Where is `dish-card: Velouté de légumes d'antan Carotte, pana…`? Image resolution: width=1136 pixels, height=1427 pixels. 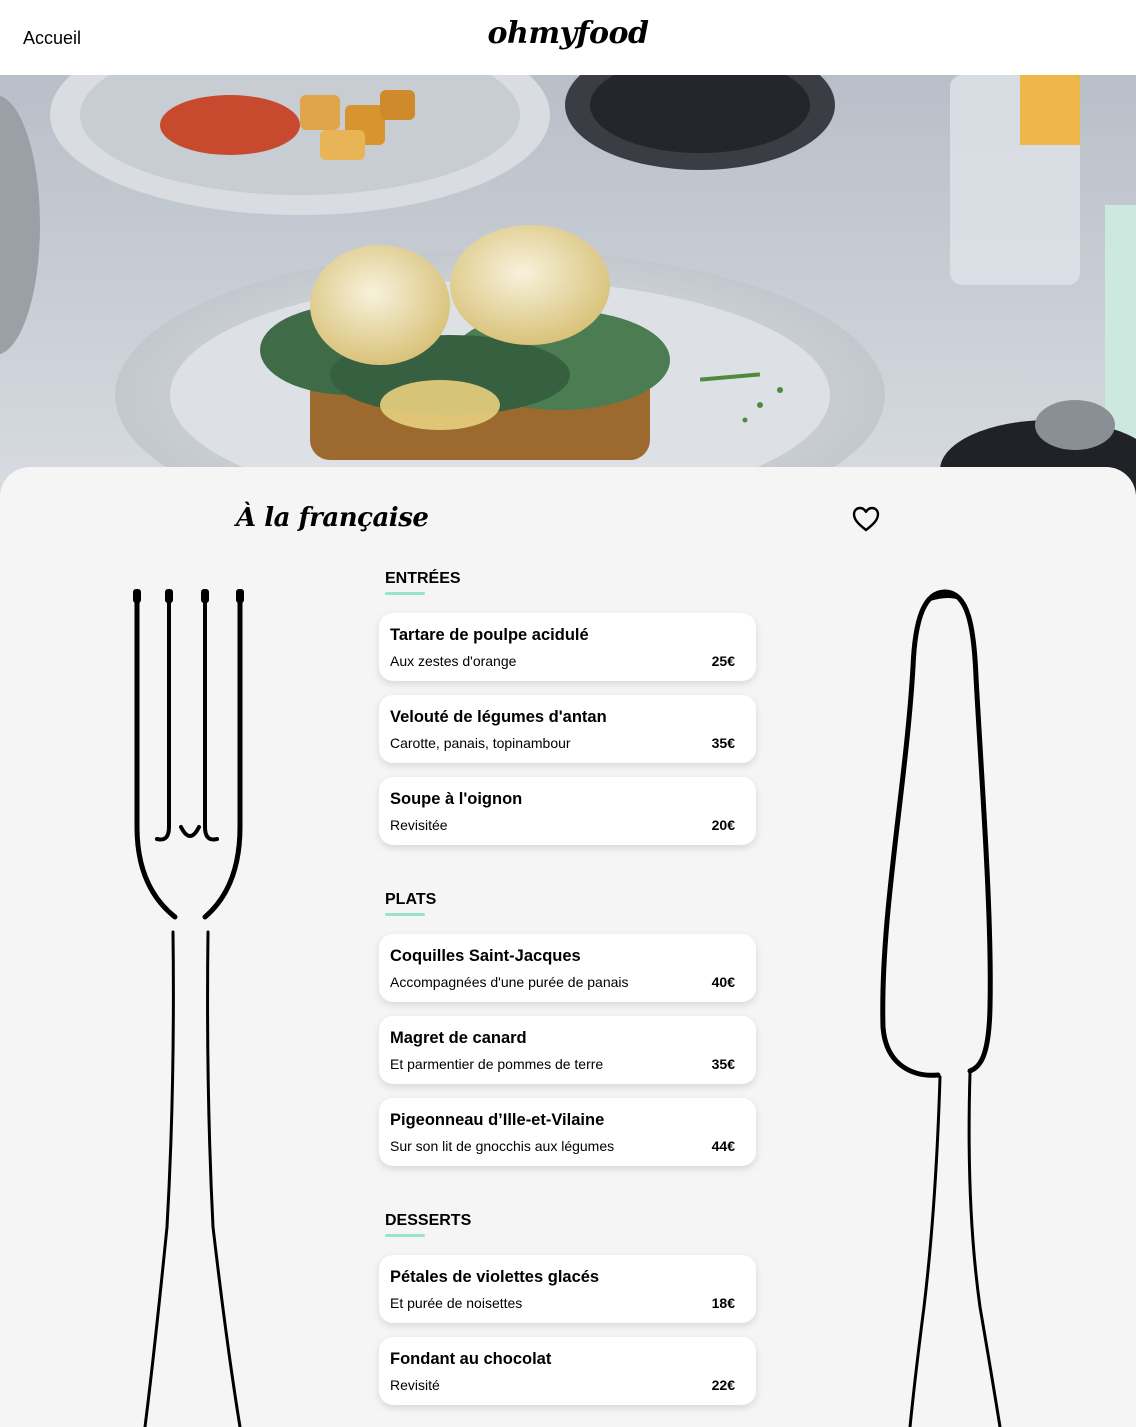 dish-card: Velouté de légumes d'antan Carotte, pana… is located at coordinates (567, 729).